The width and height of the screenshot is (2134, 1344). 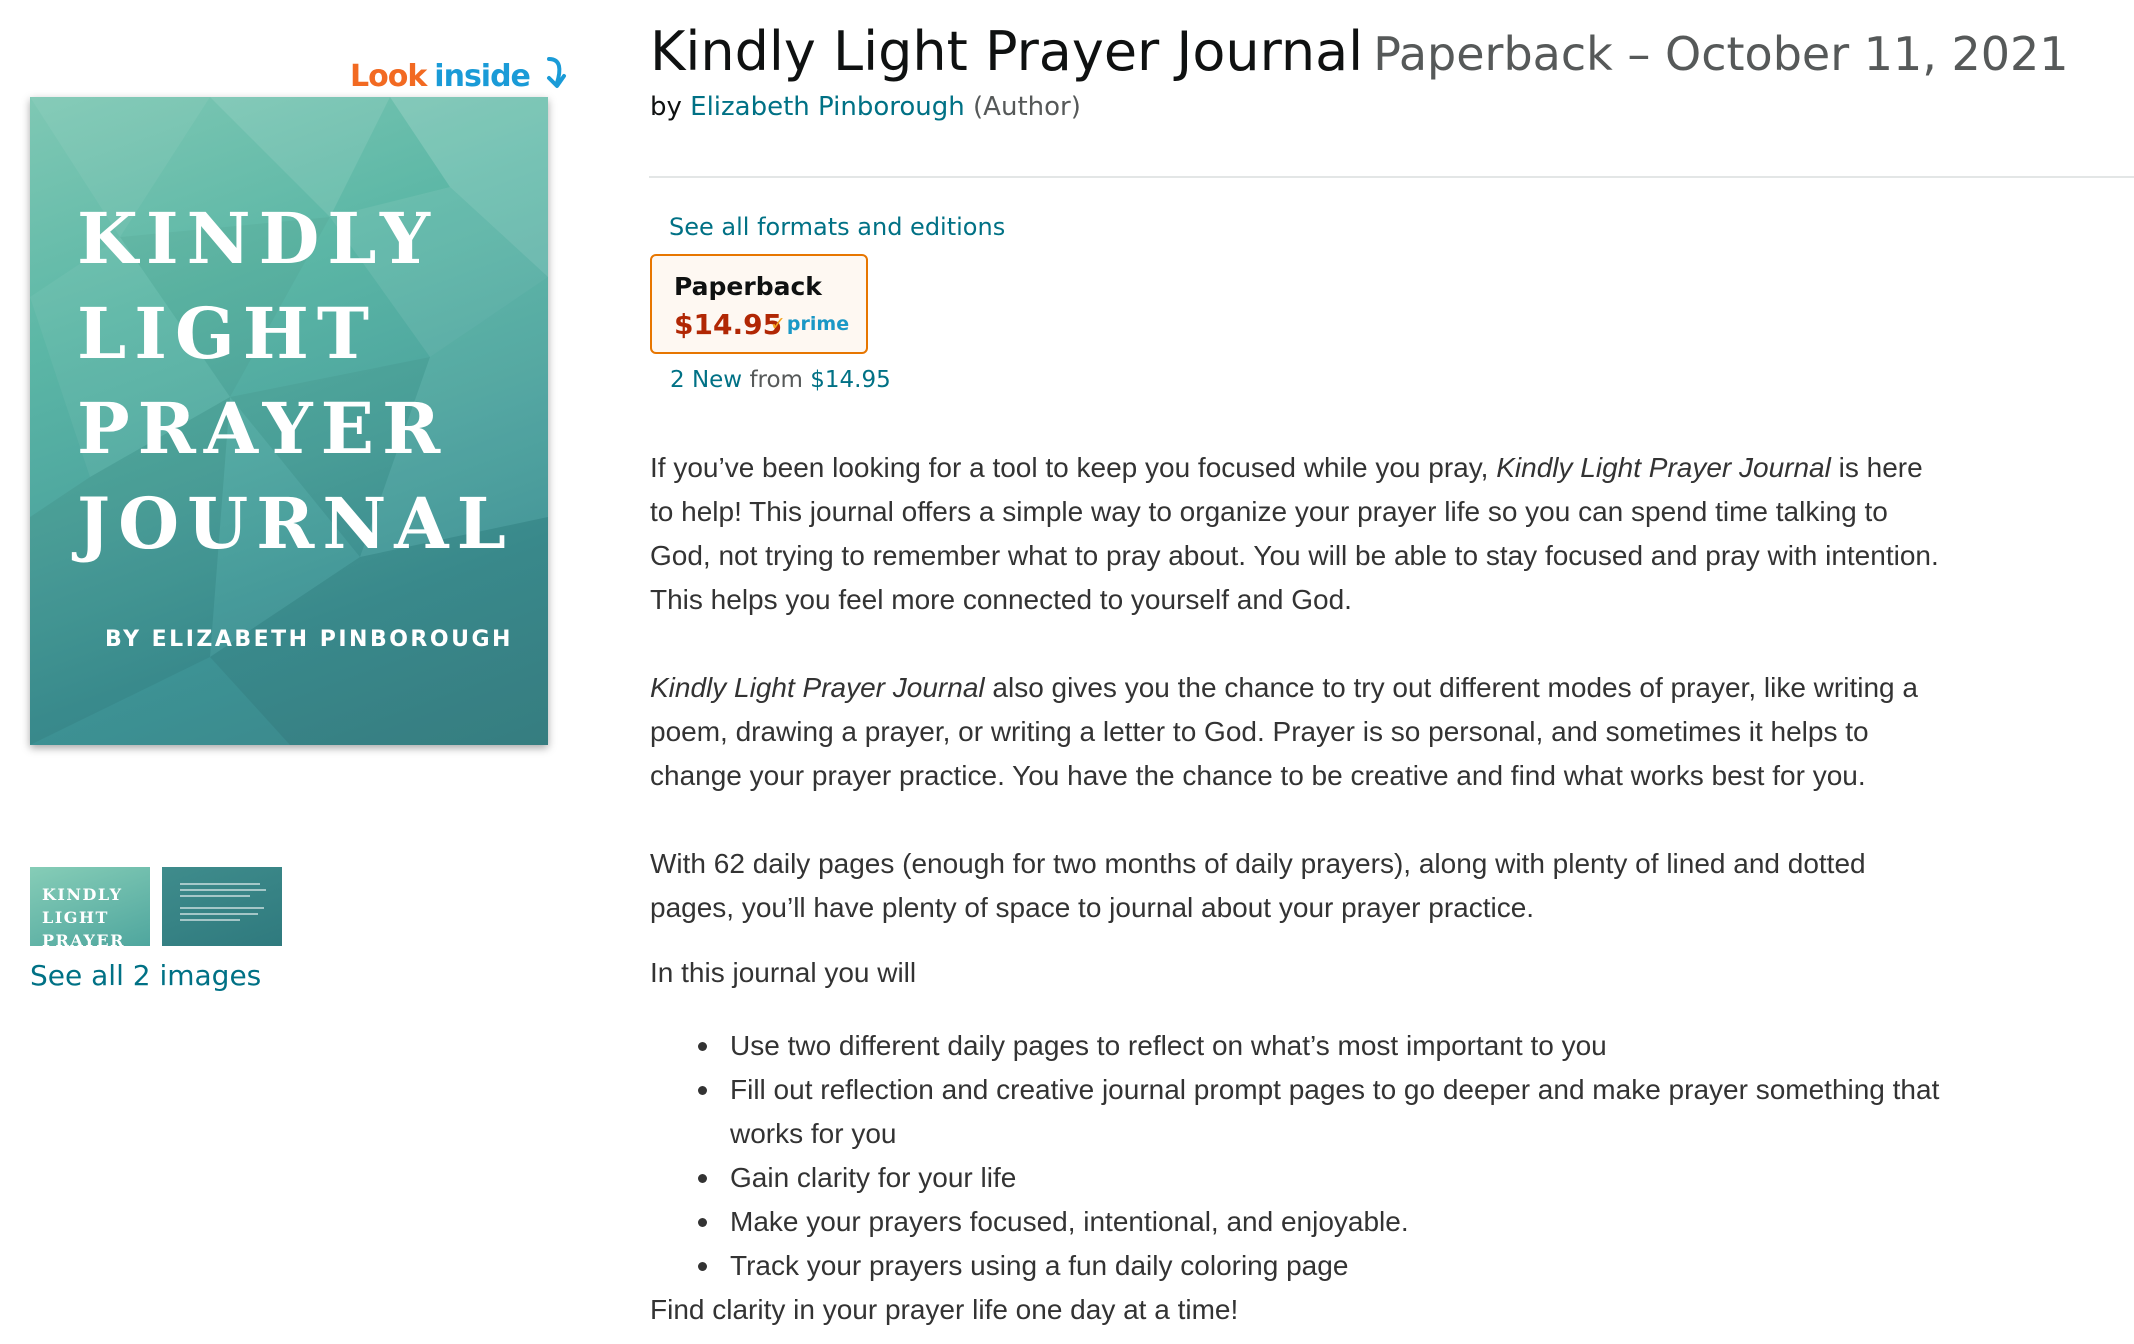 I want to click on format-option-paperback: Paperback $14.95 ✓prime, so click(x=759, y=304).